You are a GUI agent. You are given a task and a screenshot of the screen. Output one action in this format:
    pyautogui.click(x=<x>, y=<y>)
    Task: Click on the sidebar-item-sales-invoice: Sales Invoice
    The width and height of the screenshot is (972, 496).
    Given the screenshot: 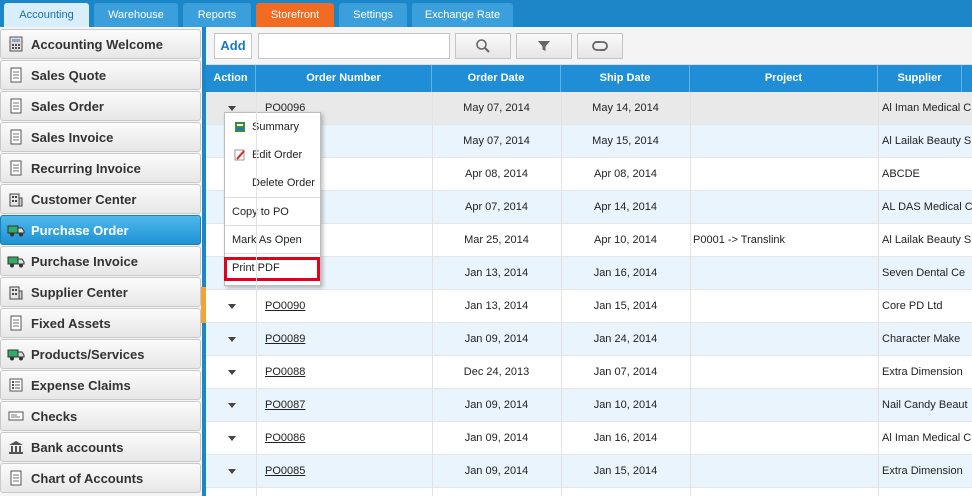 What is the action you would take?
    pyautogui.click(x=100, y=137)
    